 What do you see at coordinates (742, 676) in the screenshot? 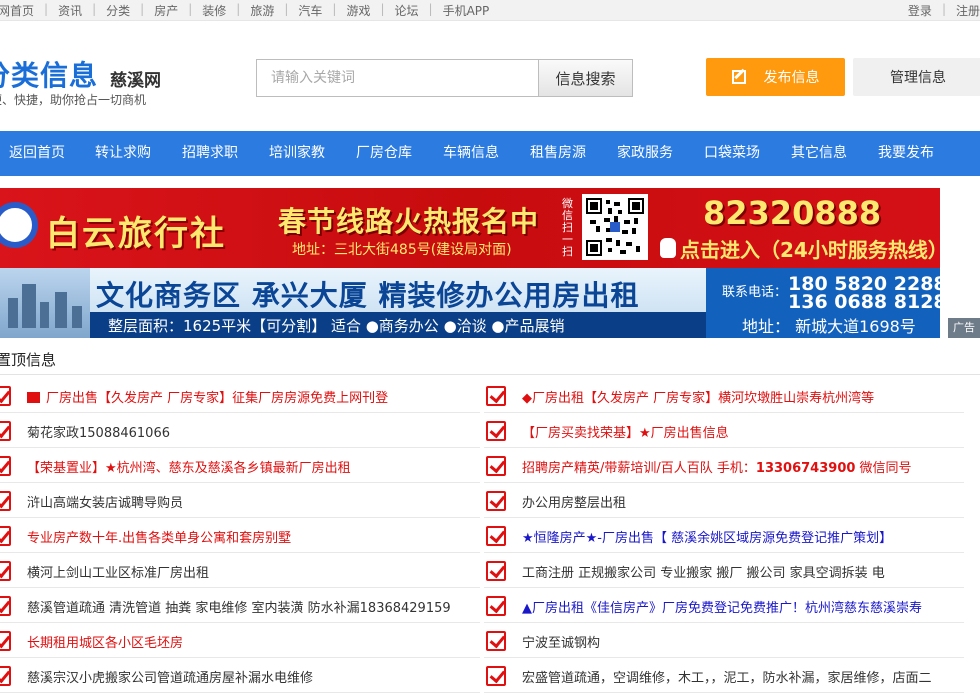
I see `listing-title: 宏盛管道疏通，空调维修，木工，，泥工，防水补漏，家居维修，店面二` at bounding box center [742, 676].